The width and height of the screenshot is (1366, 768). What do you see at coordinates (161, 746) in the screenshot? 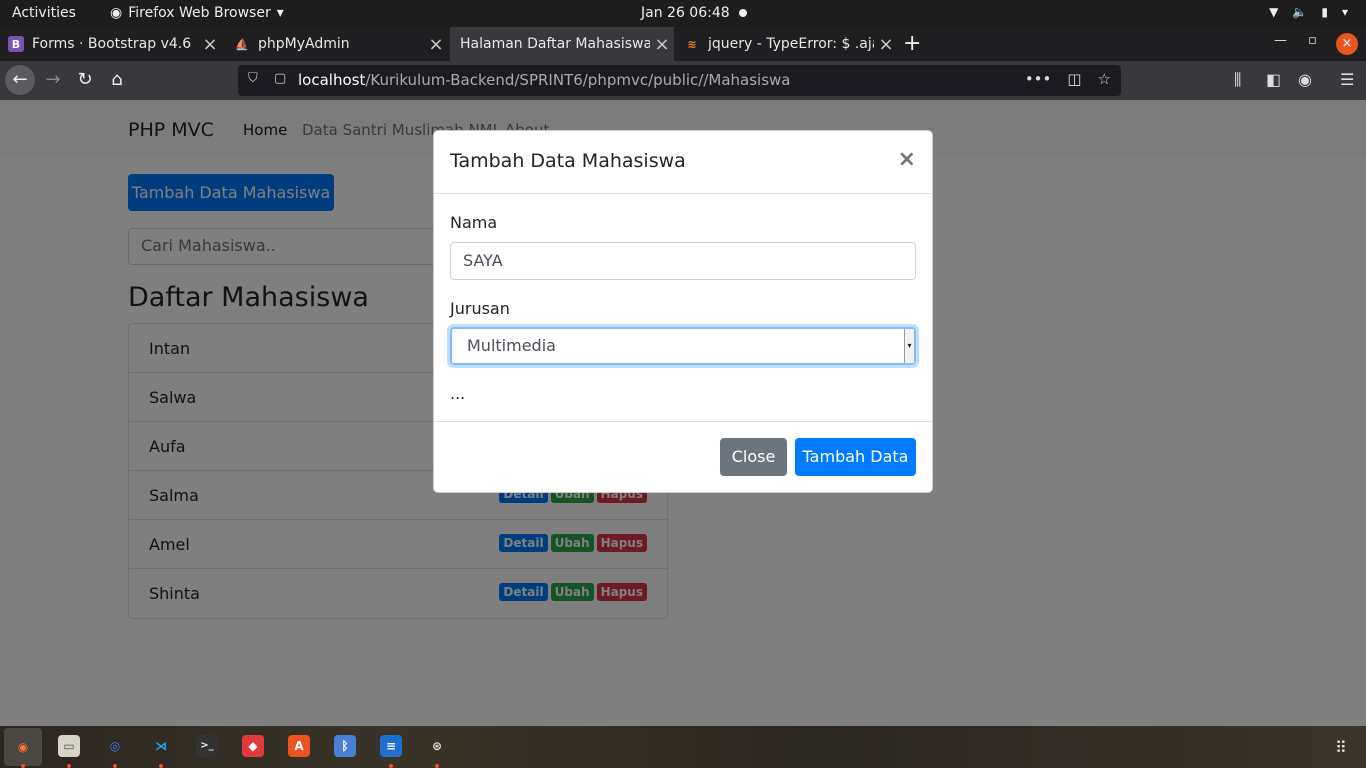
I see `vscode-icon: ⋊` at bounding box center [161, 746].